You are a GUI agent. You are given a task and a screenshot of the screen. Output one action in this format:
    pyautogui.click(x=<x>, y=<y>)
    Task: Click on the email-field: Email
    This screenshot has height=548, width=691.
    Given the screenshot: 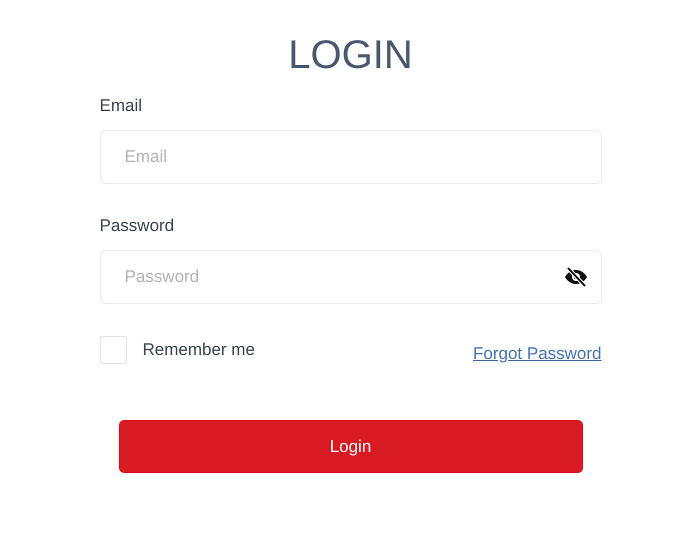 What is the action you would take?
    pyautogui.click(x=351, y=157)
    